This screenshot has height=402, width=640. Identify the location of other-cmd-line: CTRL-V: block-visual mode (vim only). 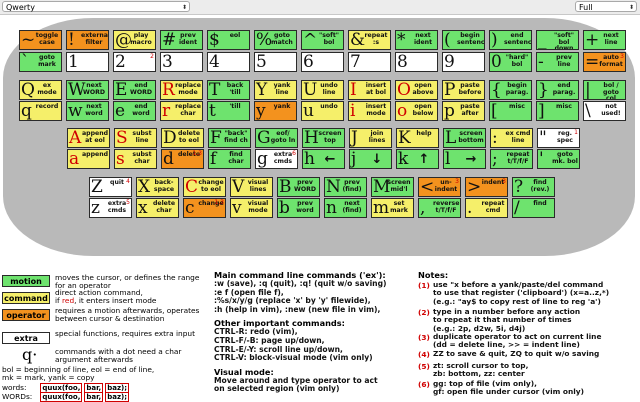
(293, 358).